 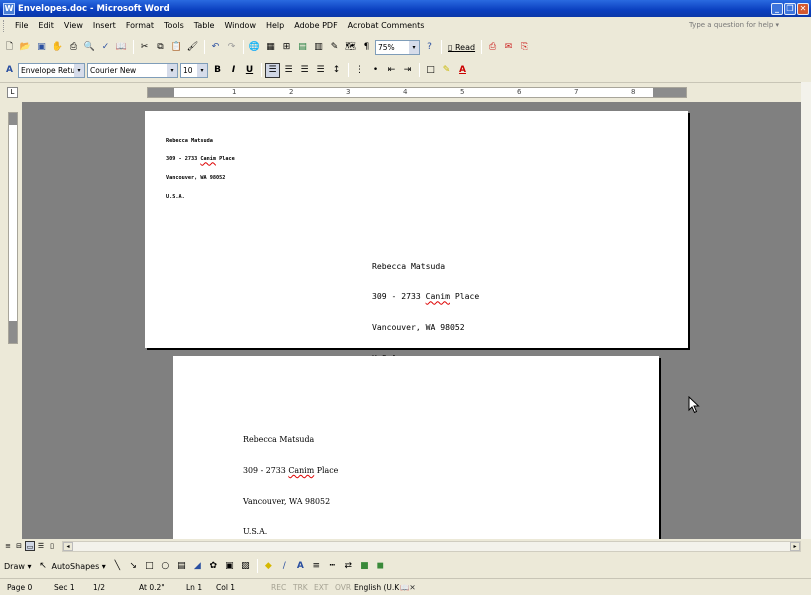 I want to click on draw-menu: Draw ▾, so click(x=17, y=566).